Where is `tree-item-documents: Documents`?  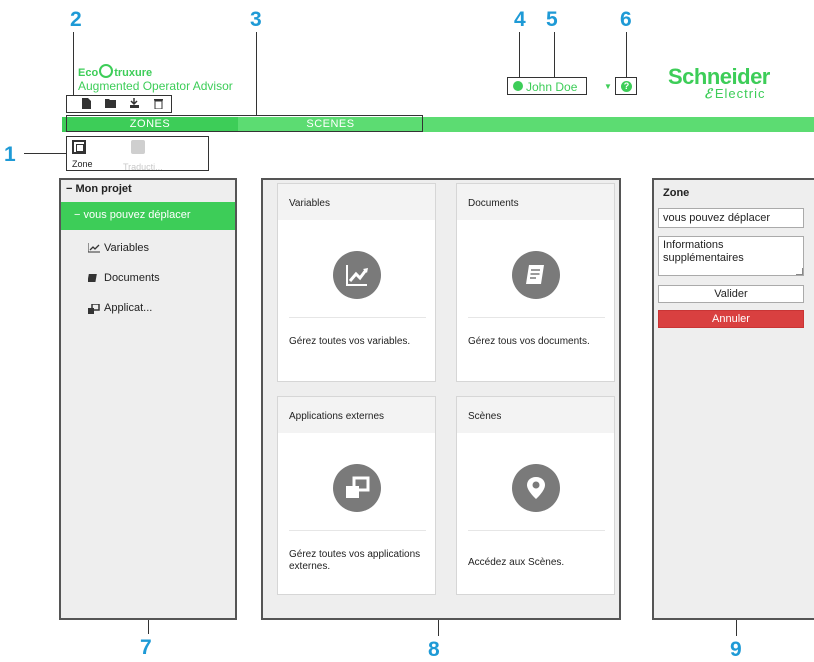
tree-item-documents: Documents is located at coordinates (132, 278).